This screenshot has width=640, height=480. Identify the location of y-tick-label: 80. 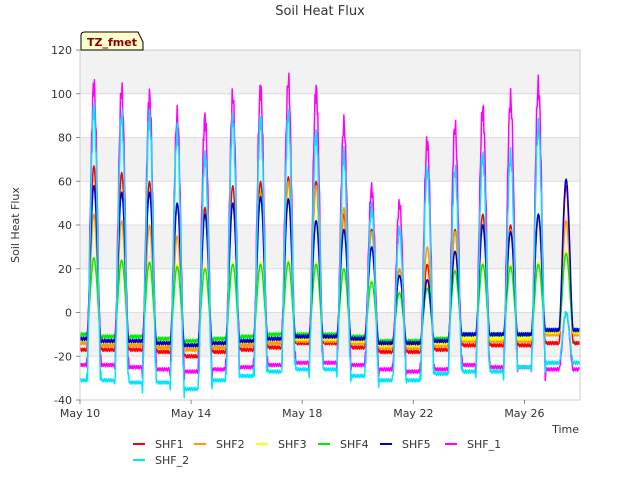
(65, 138).